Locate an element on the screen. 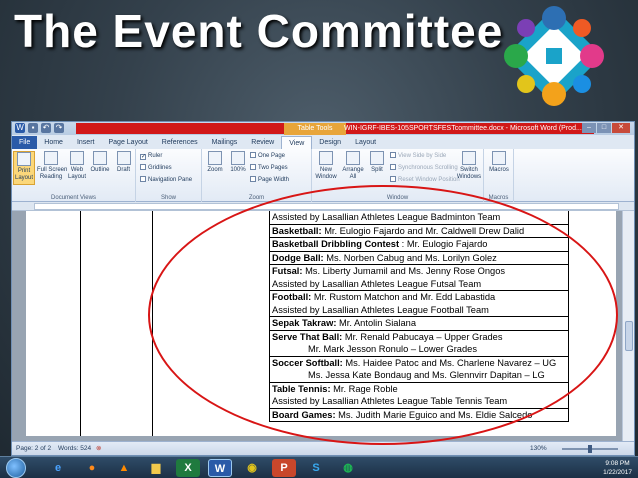 The width and height of the screenshot is (638, 478). full-screen-reading-button: Full Screen Reading is located at coordinates (52, 168).